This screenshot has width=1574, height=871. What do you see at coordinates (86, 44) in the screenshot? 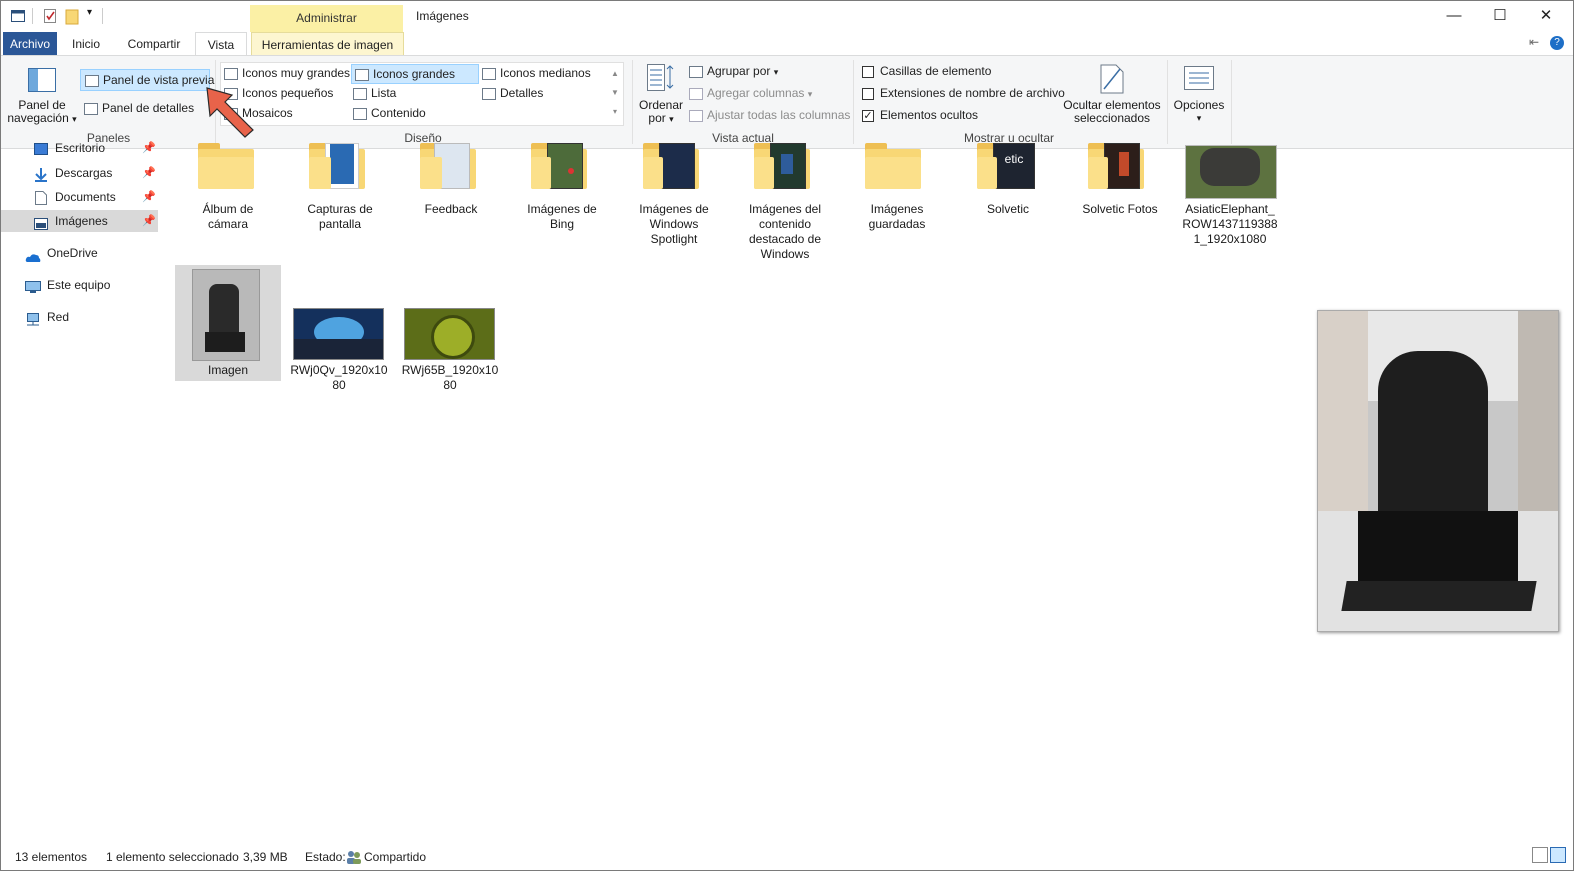
I see `tab-inicio: Inicio` at bounding box center [86, 44].